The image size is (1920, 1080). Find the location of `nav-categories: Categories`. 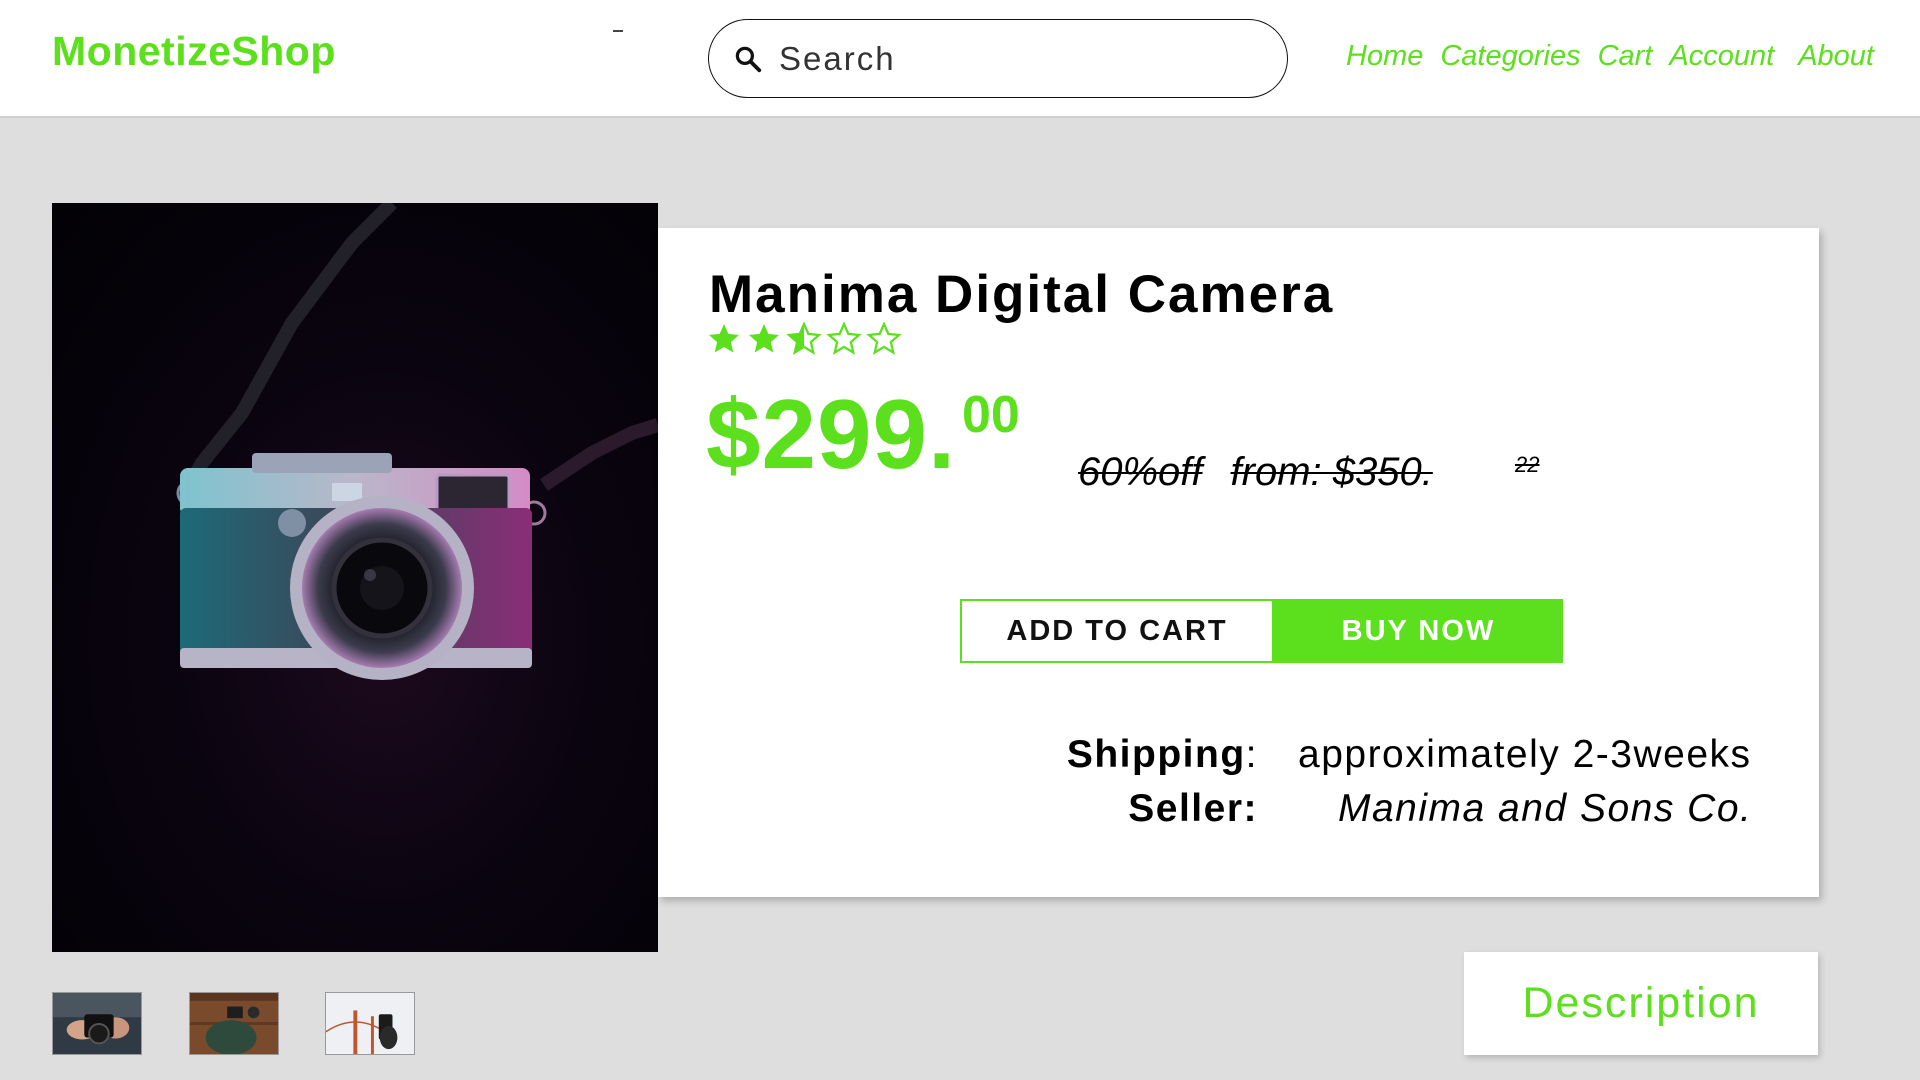

nav-categories: Categories is located at coordinates (1510, 56).